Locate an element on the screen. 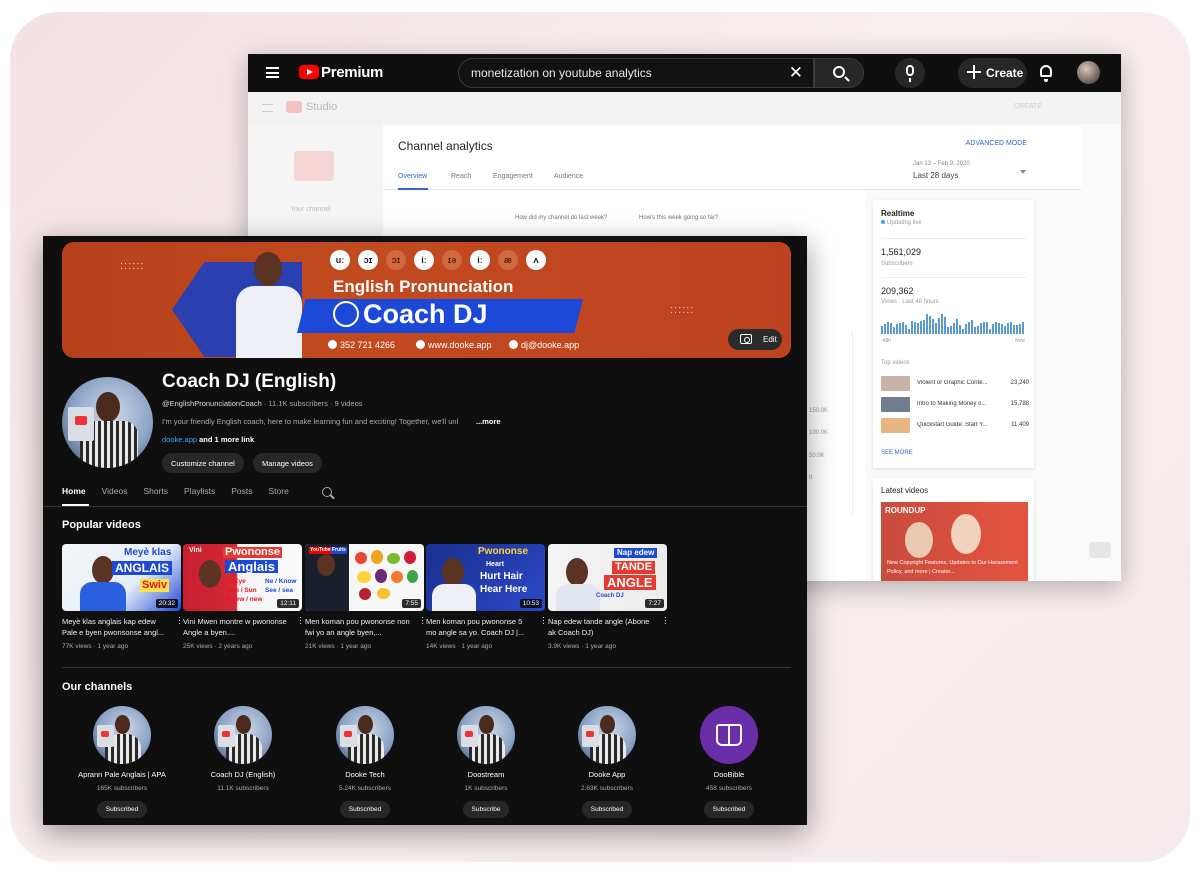 Image resolution: width=1200 pixels, height=874 pixels. voice-search-button is located at coordinates (910, 73).